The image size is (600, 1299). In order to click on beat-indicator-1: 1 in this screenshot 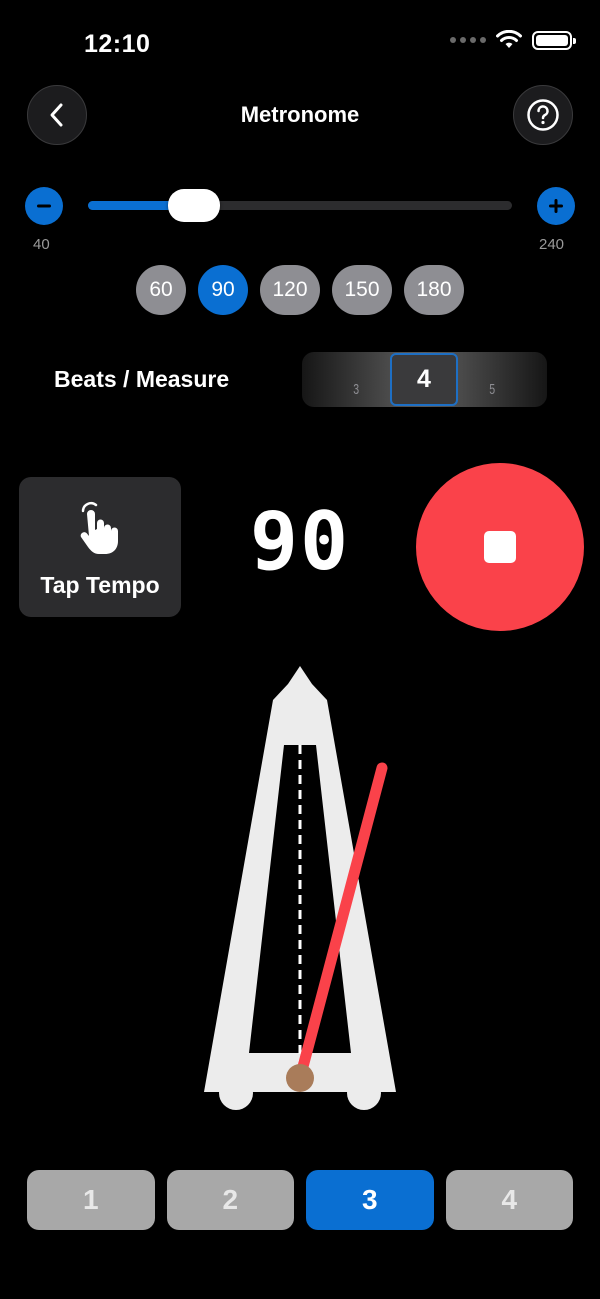, I will do `click(91, 1200)`.